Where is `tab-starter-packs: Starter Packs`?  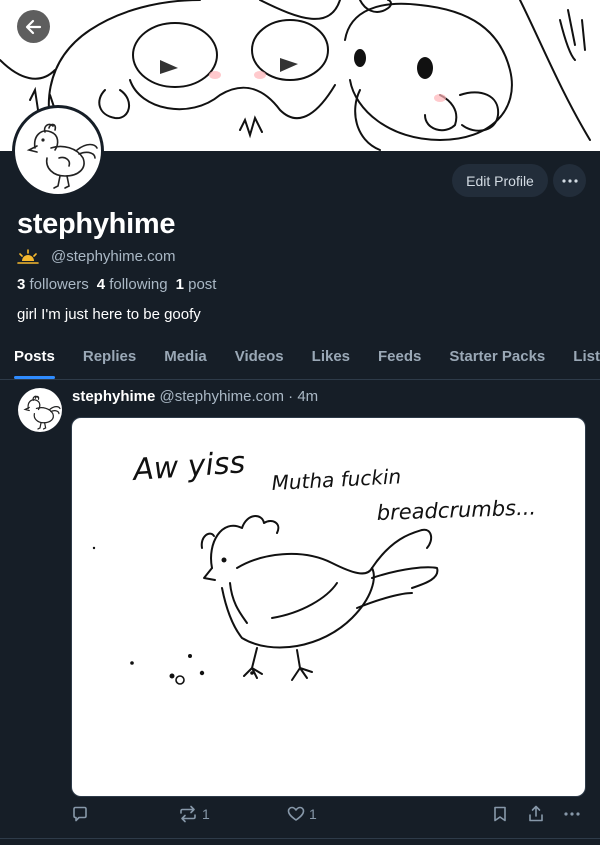
tab-starter-packs: Starter Packs is located at coordinates (497, 359).